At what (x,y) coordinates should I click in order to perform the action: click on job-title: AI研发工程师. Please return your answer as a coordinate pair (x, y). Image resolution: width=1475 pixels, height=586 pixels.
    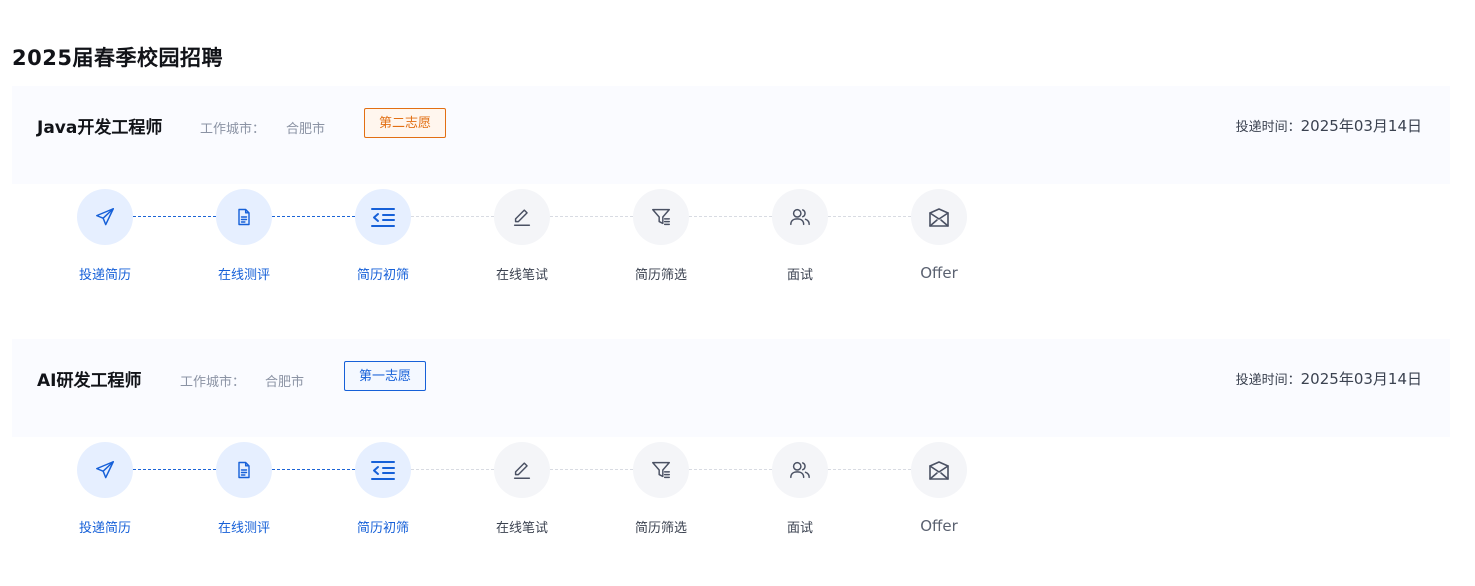
    Looking at the image, I should click on (89, 378).